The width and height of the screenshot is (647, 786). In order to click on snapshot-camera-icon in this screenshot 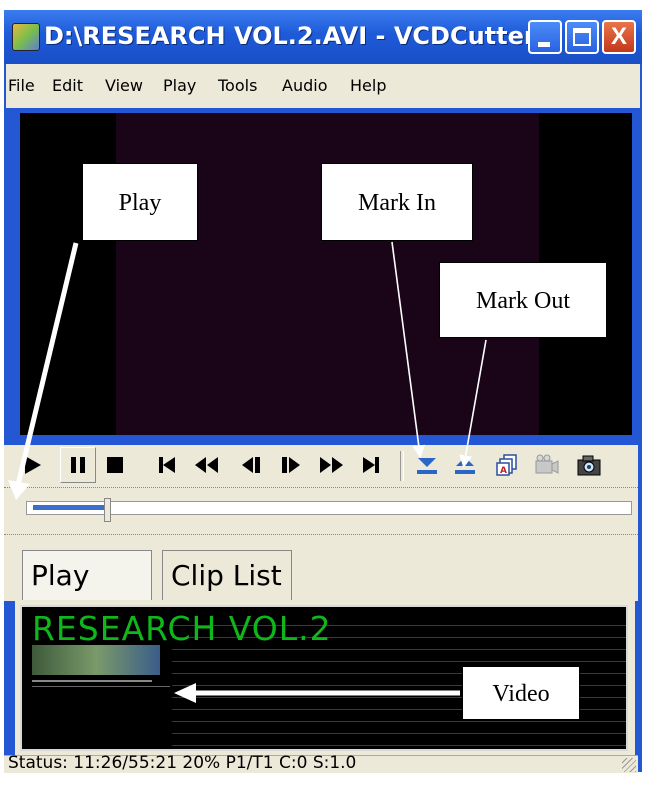, I will do `click(589, 465)`.